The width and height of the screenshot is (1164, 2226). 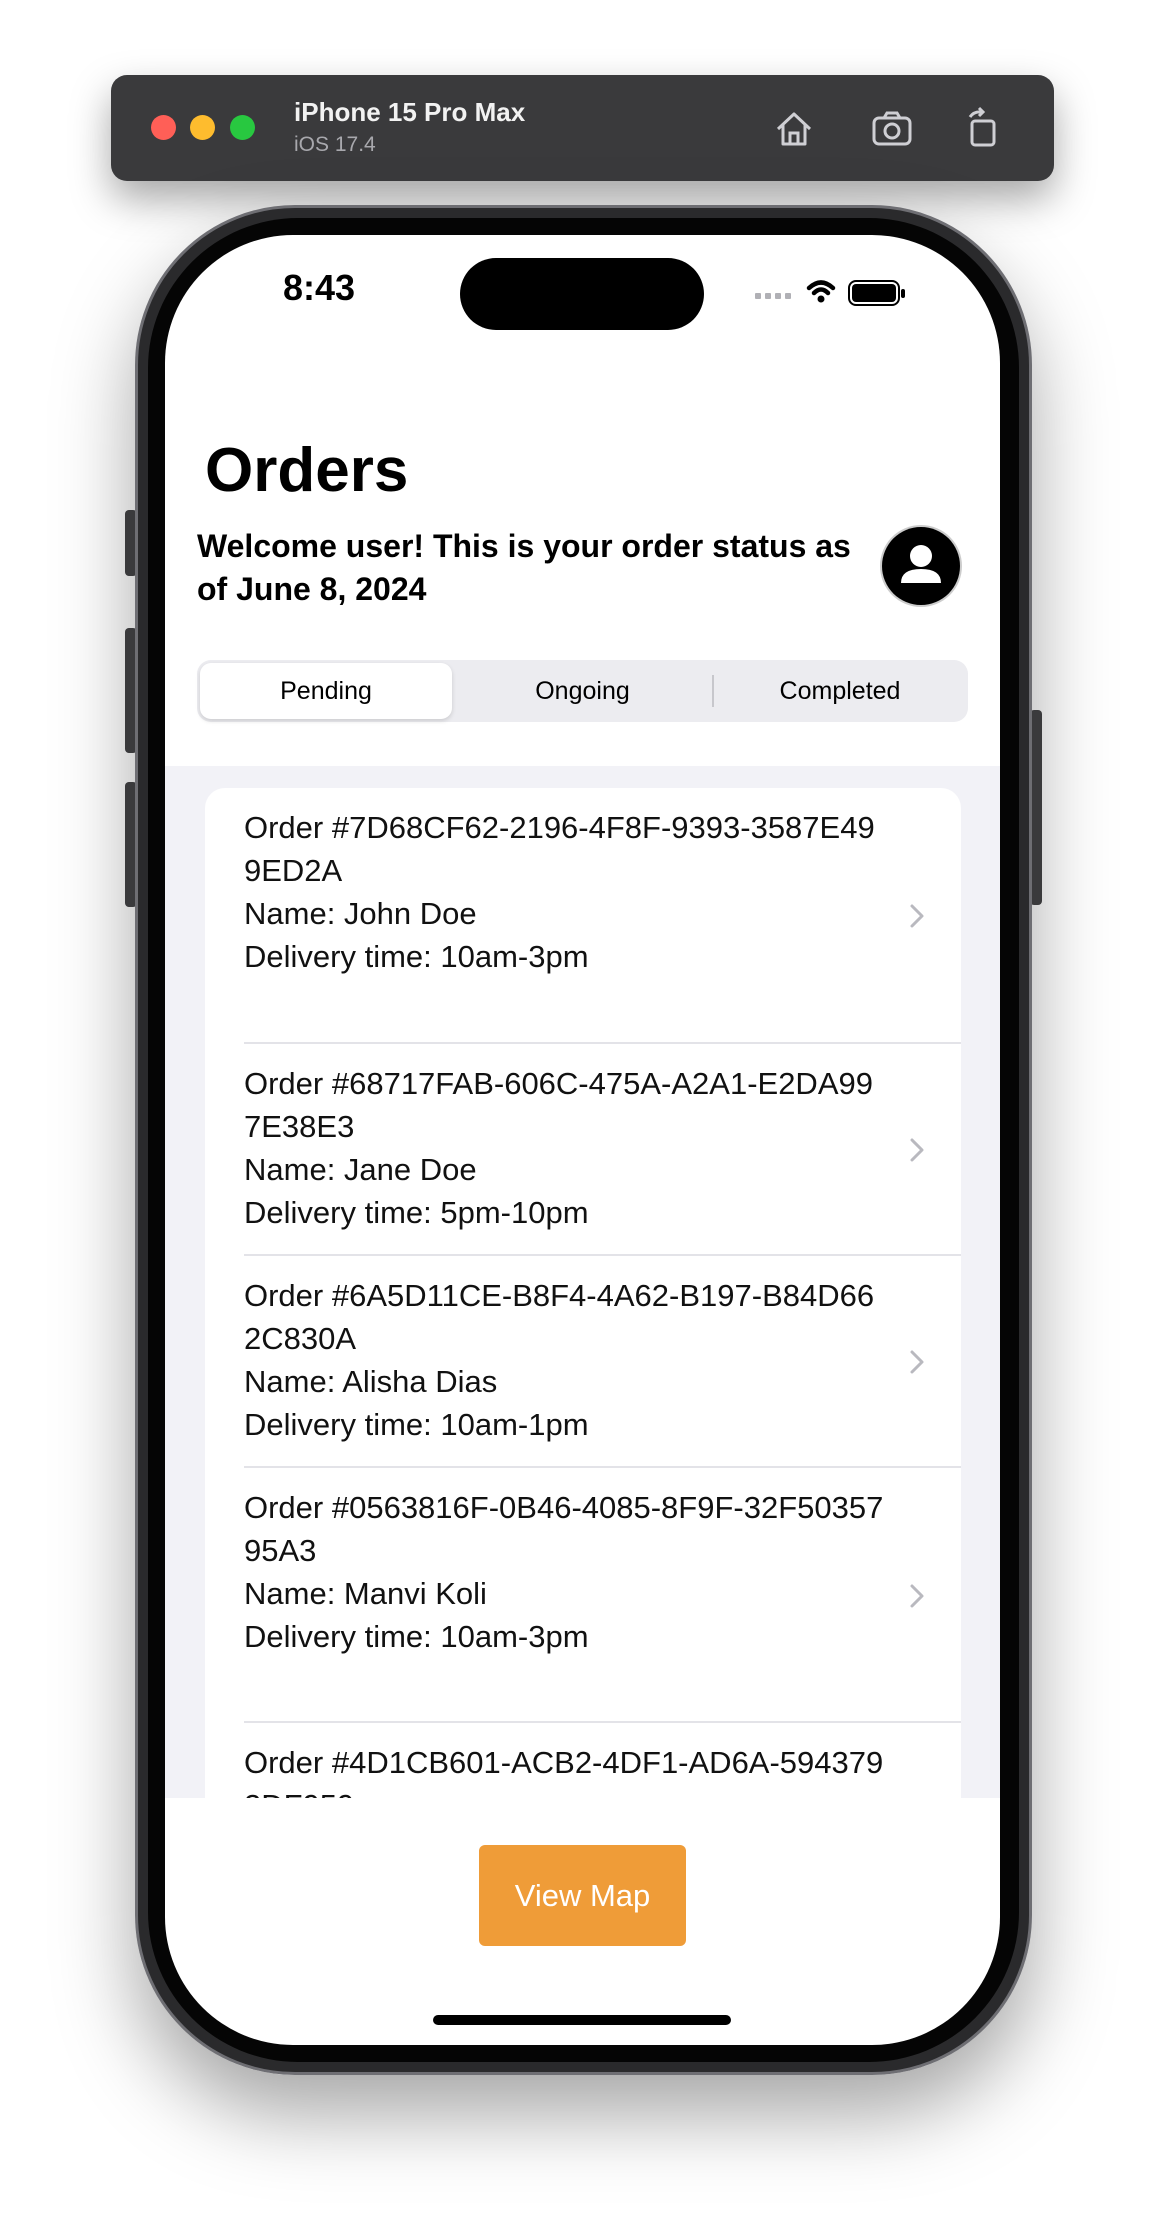 I want to click on battery-icon, so click(x=876, y=293).